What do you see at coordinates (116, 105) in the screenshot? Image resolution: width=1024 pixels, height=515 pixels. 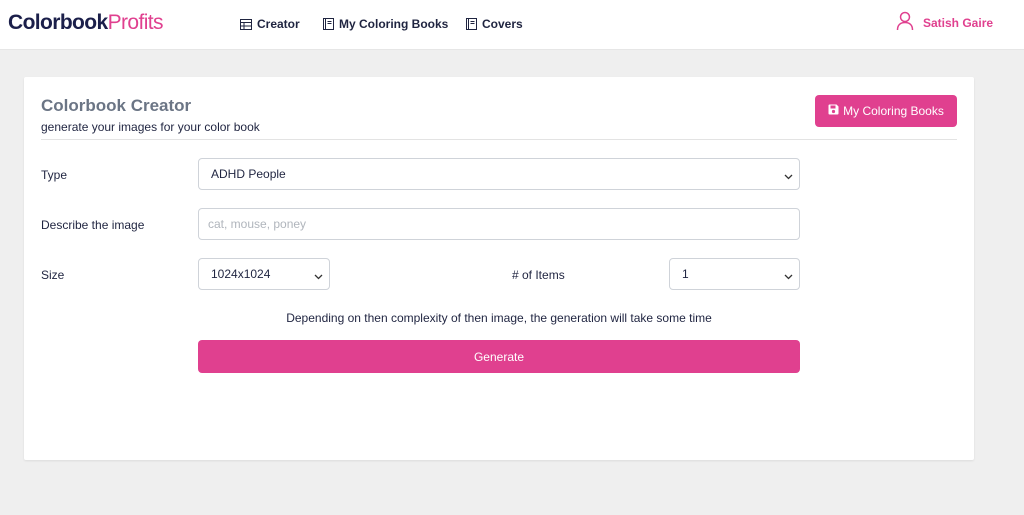 I see `page-title: Colorbook Creator` at bounding box center [116, 105].